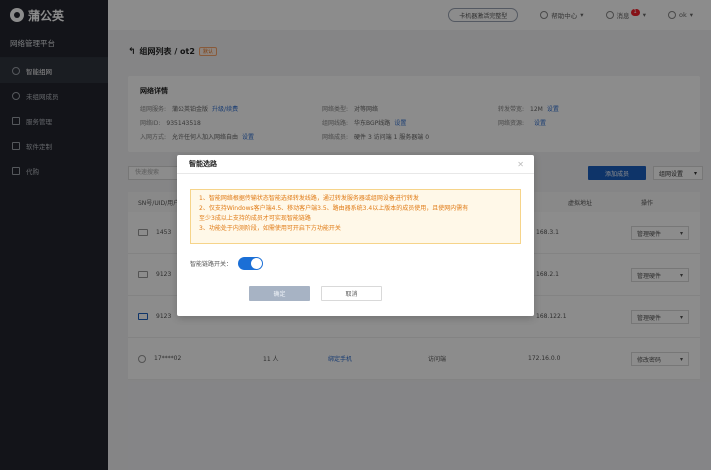  What do you see at coordinates (351, 293) in the screenshot?
I see `cancel-button: 取消` at bounding box center [351, 293].